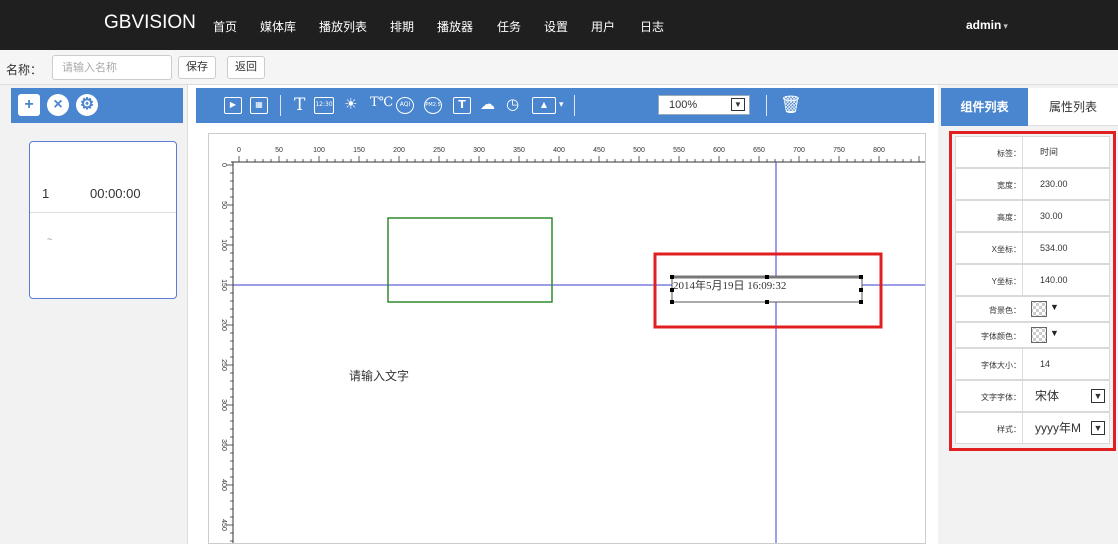 The image size is (1118, 544). I want to click on nav-settings: 设置, so click(556, 26).